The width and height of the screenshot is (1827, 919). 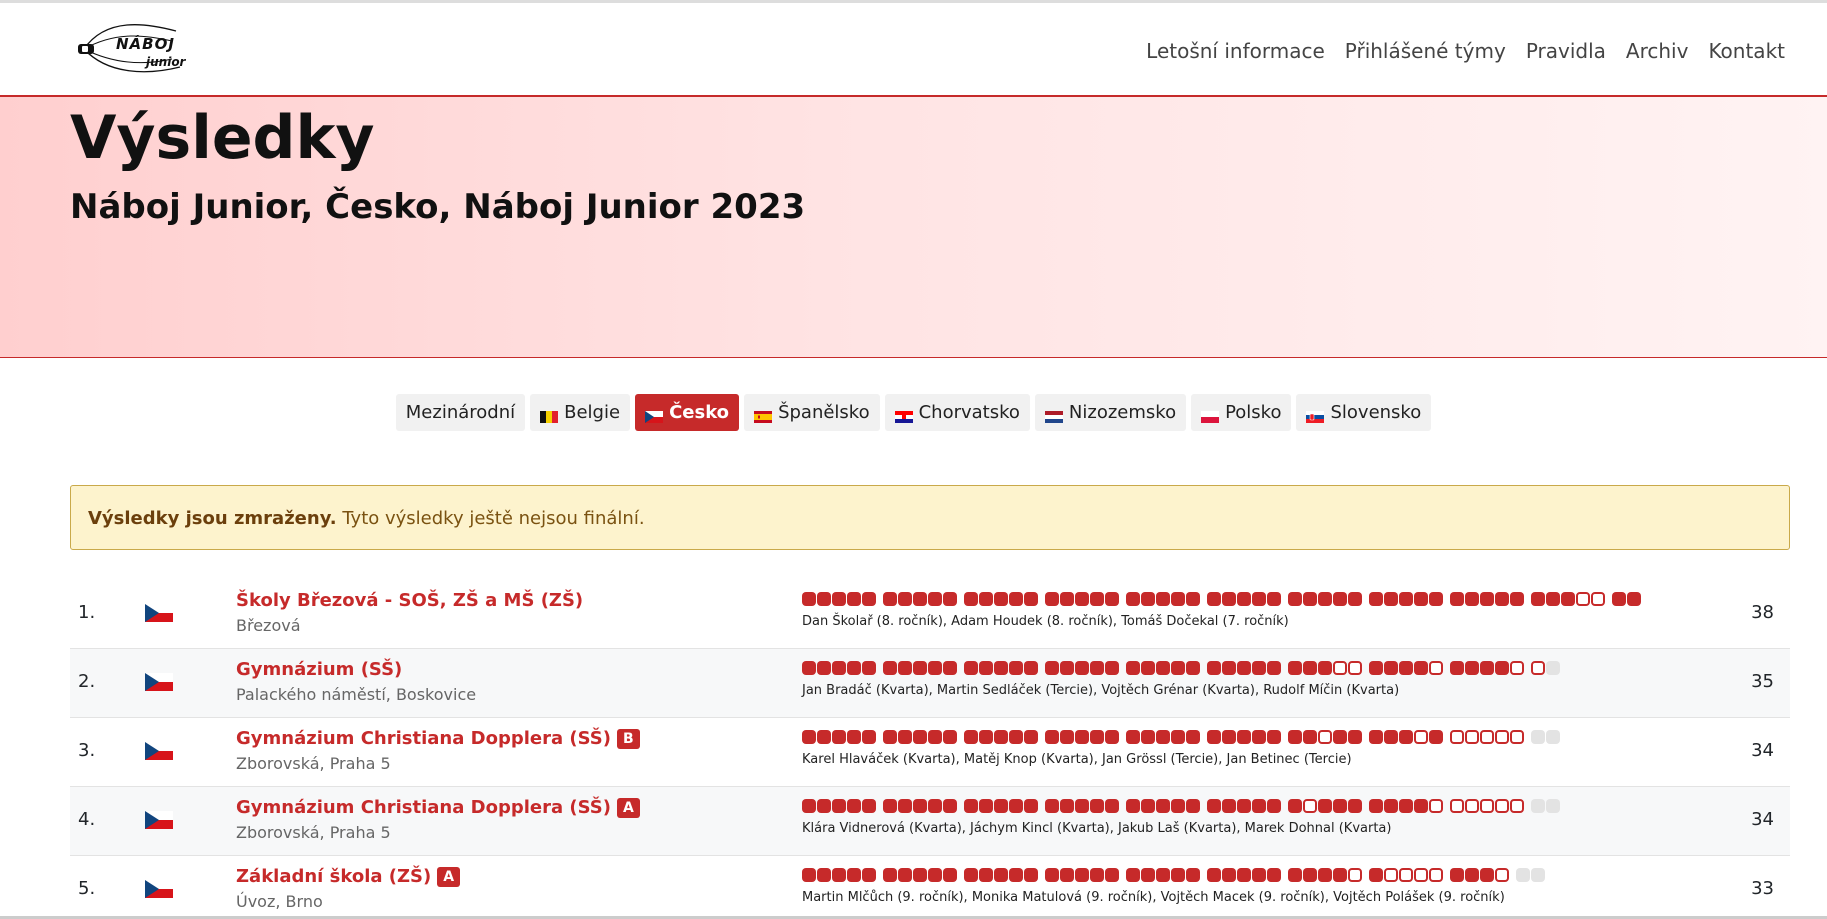 What do you see at coordinates (1425, 51) in the screenshot?
I see `nav-link-registered-teams: Přihlášené týmy` at bounding box center [1425, 51].